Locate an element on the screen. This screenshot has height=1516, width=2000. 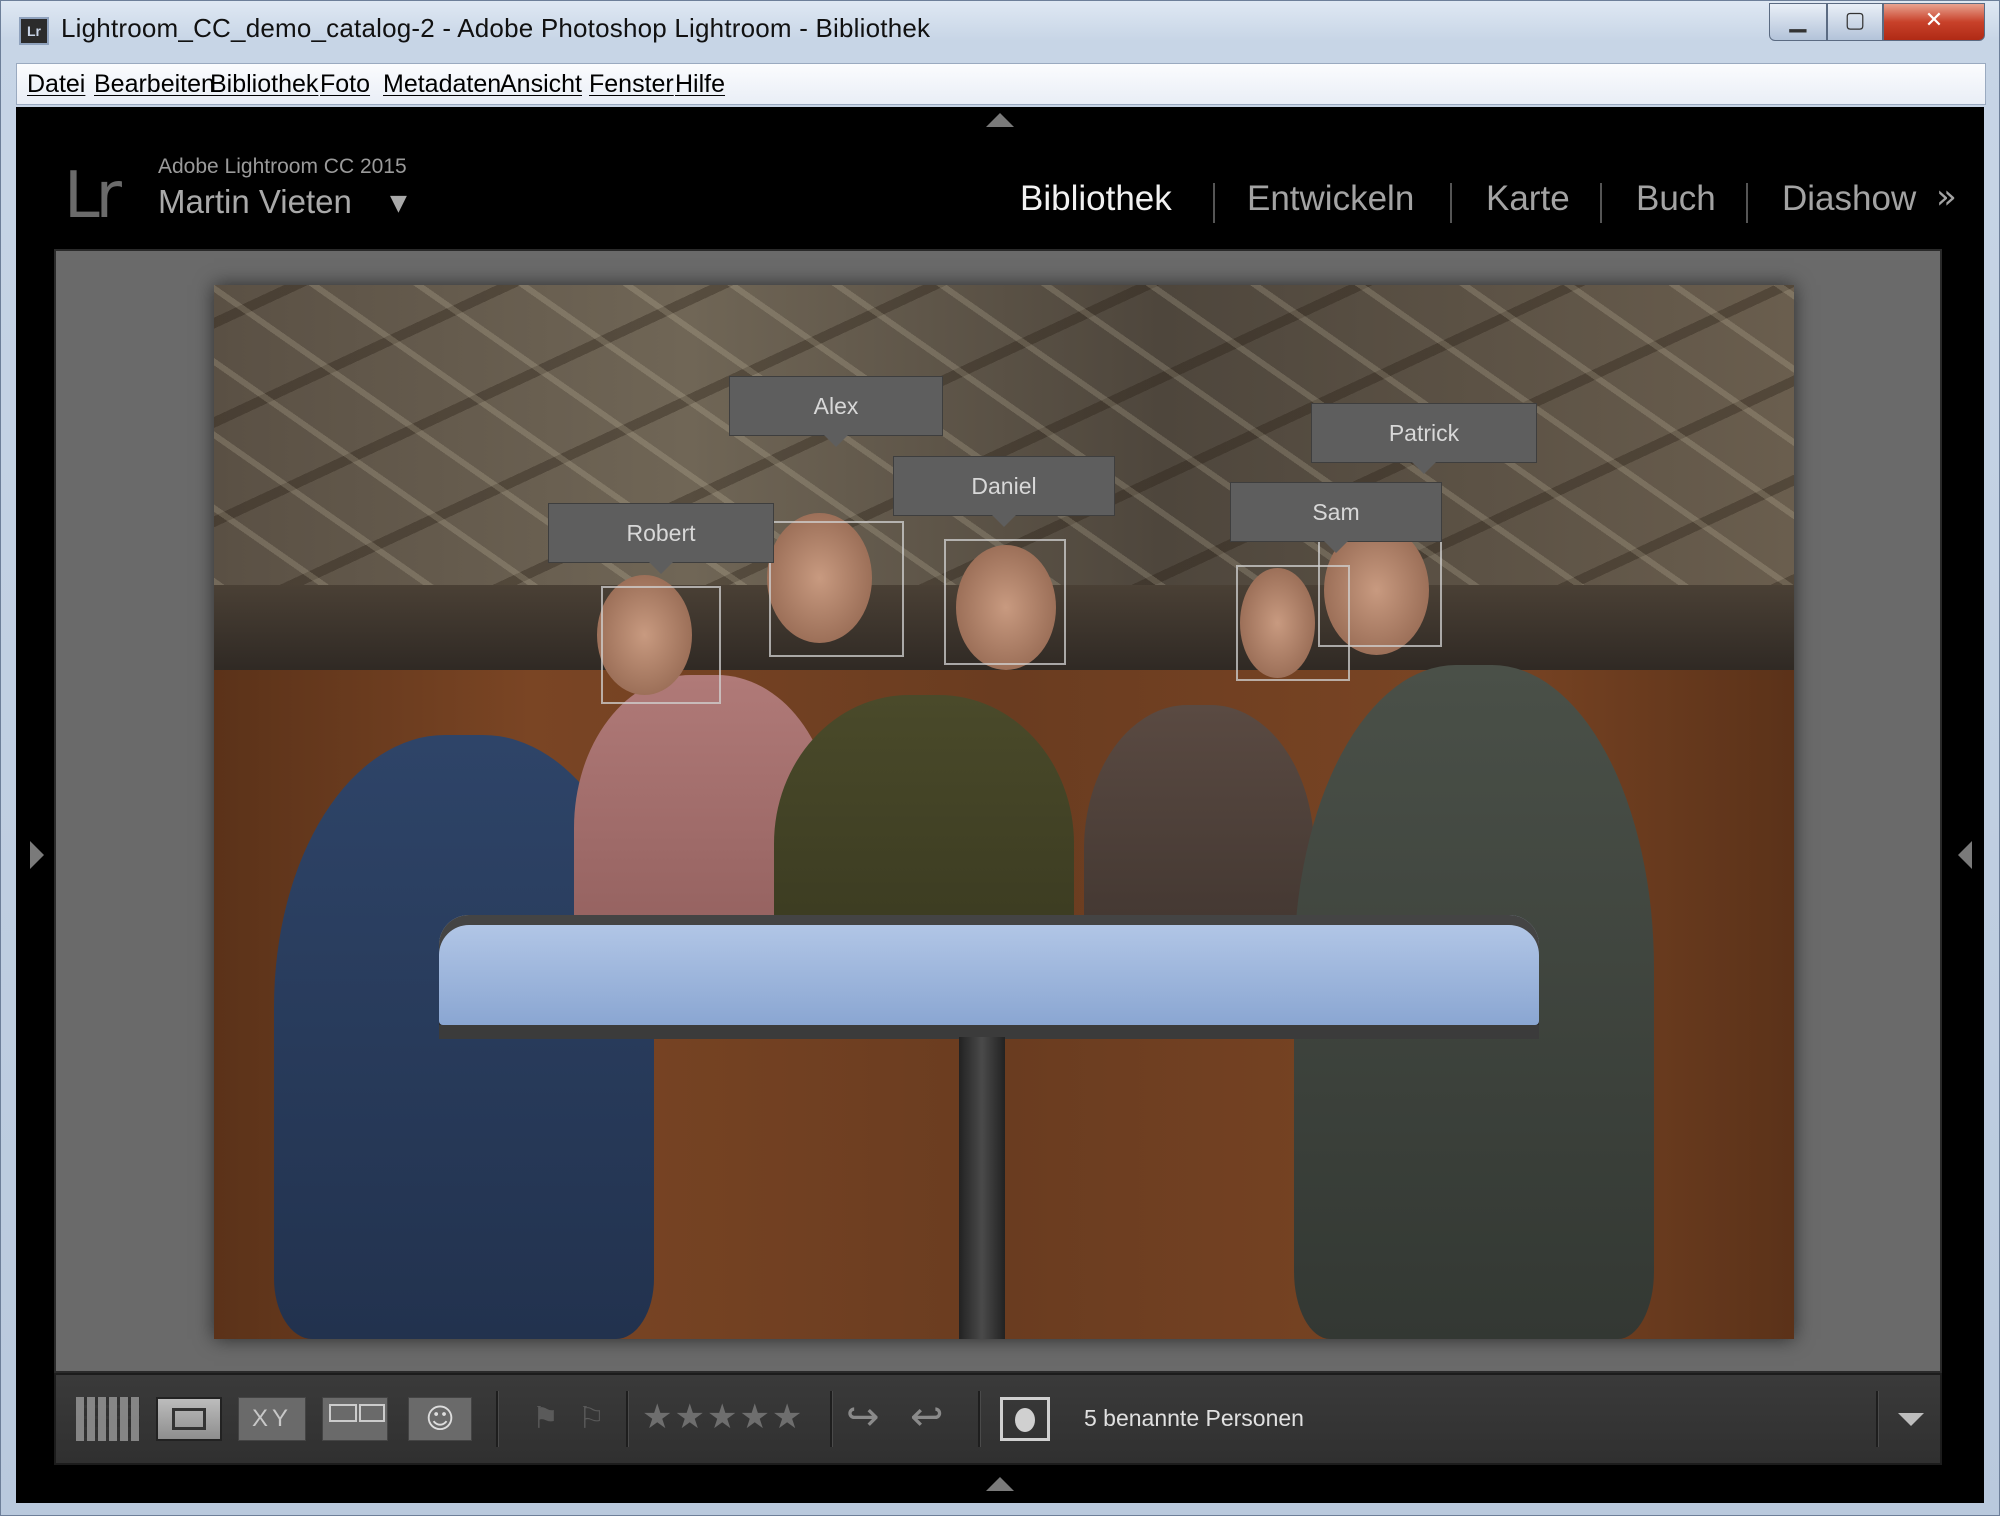
product-name: Adobe Lightroom CC 2015 is located at coordinates (282, 166).